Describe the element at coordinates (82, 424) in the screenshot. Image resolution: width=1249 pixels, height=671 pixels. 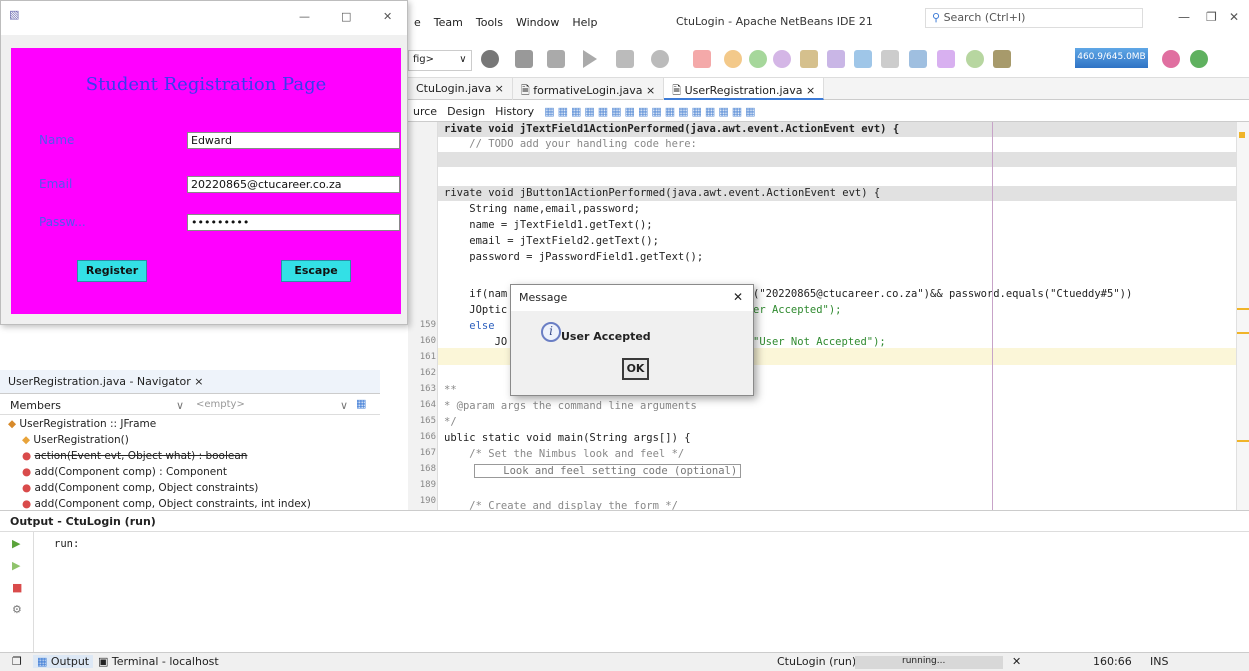
I see `tree-node-class: ◆ UserRegistration :: JFrame` at that location.